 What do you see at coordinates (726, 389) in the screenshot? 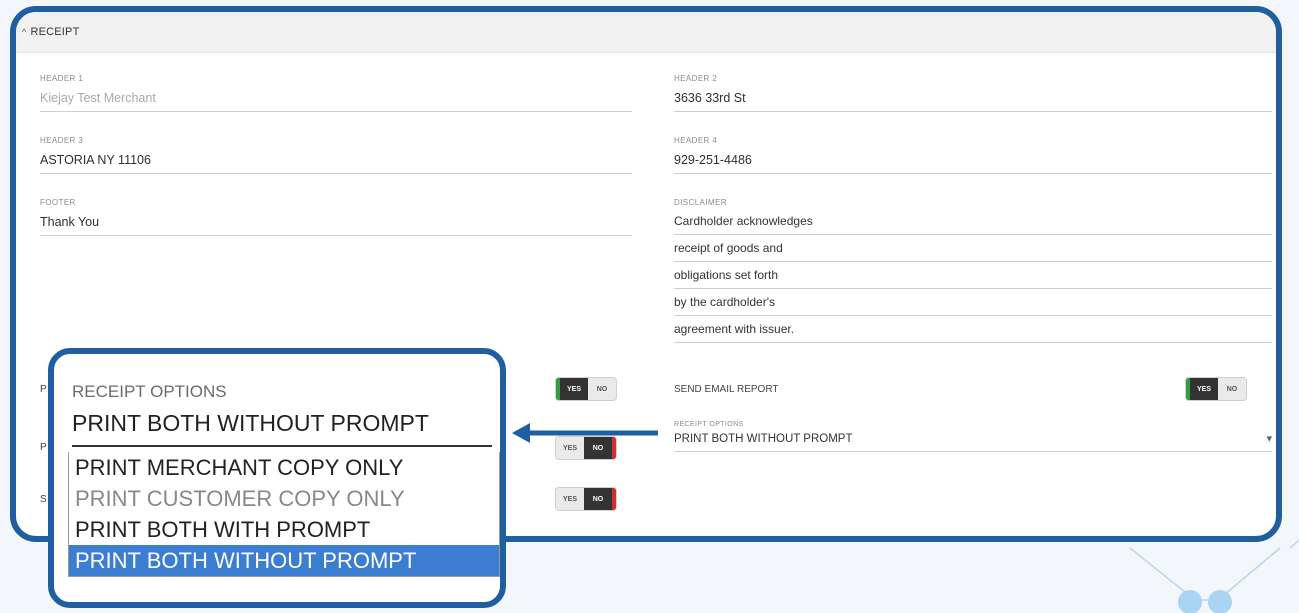
I see `send-email-report-label: SEND EMAIL REPORT` at bounding box center [726, 389].